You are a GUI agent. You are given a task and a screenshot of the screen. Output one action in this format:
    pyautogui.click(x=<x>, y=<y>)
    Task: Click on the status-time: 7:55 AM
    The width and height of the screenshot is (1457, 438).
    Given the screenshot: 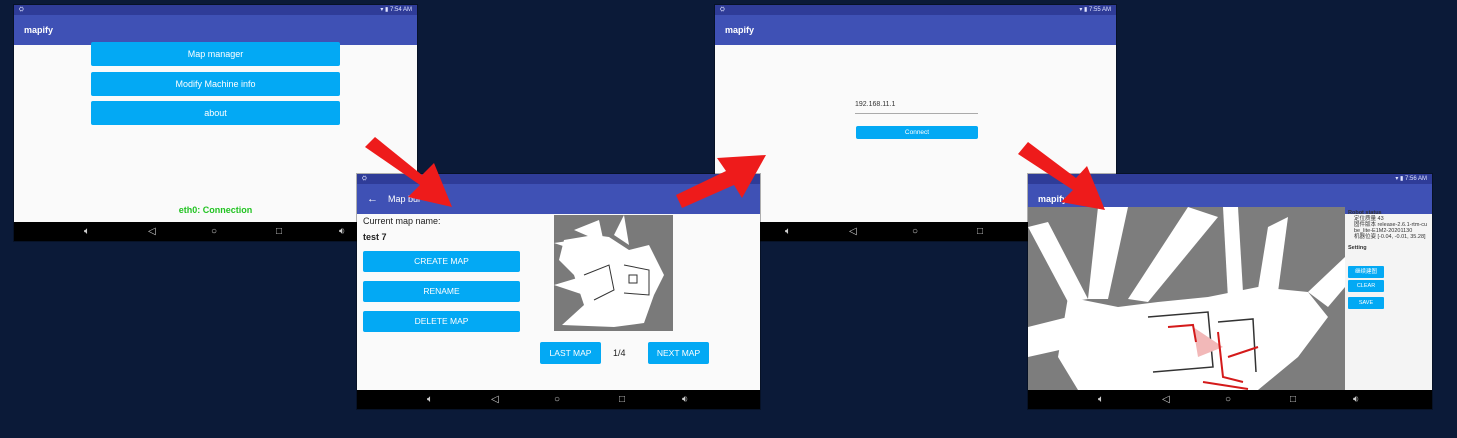 What is the action you would take?
    pyautogui.click(x=1099, y=10)
    